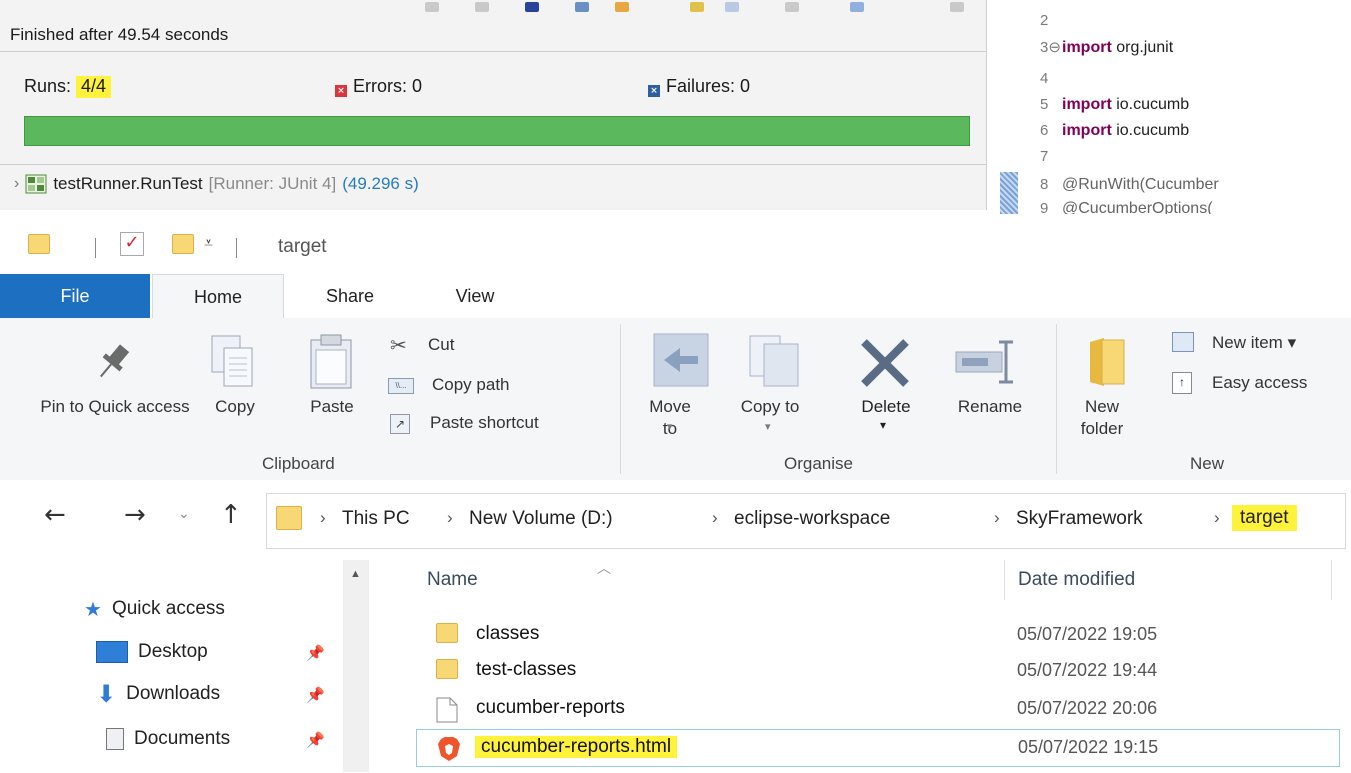  Describe the element at coordinates (113, 362) in the screenshot. I see `pin-icon` at that location.